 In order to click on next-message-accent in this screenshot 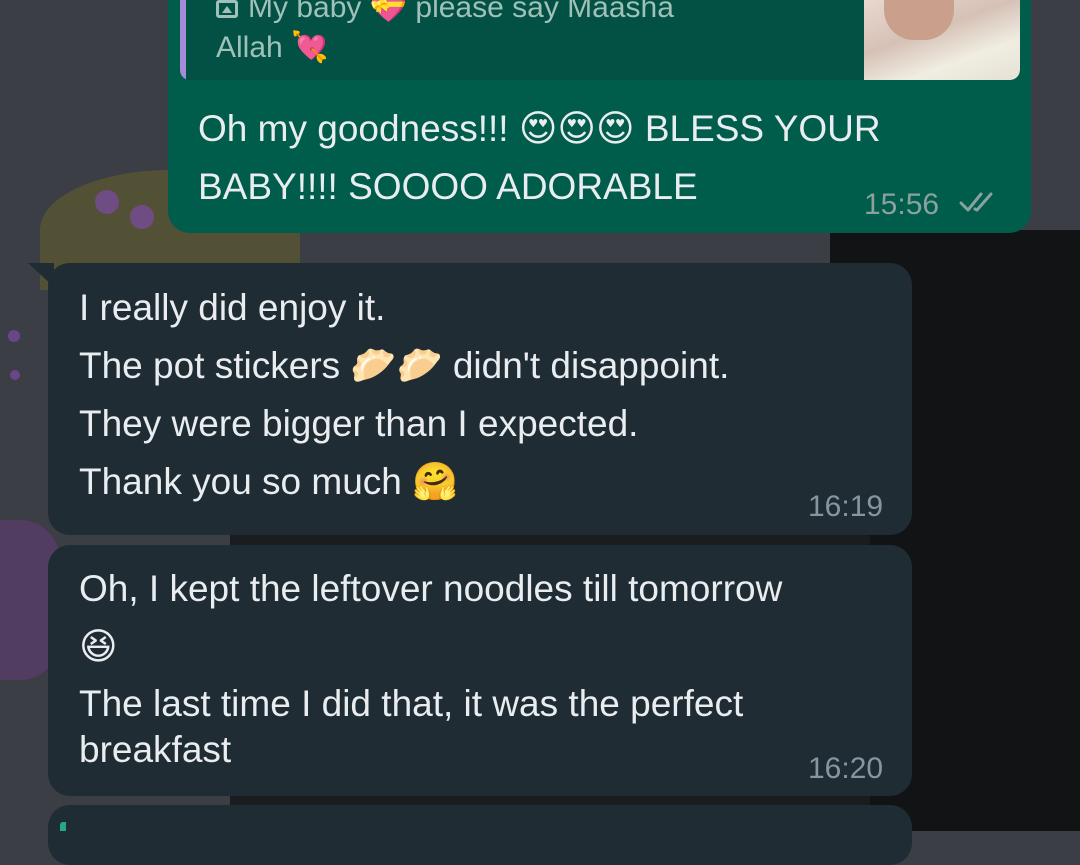, I will do `click(63, 826)`.